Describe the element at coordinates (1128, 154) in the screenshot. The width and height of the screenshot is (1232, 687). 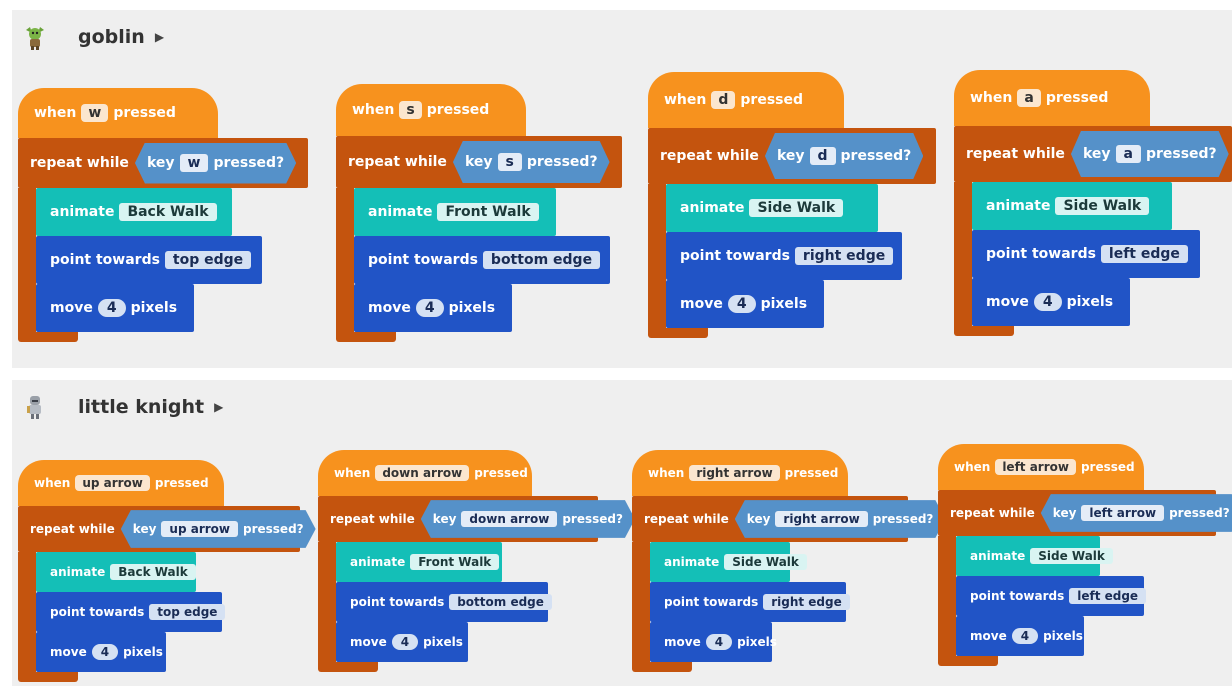
I see `condition-key-dropdown: a` at that location.